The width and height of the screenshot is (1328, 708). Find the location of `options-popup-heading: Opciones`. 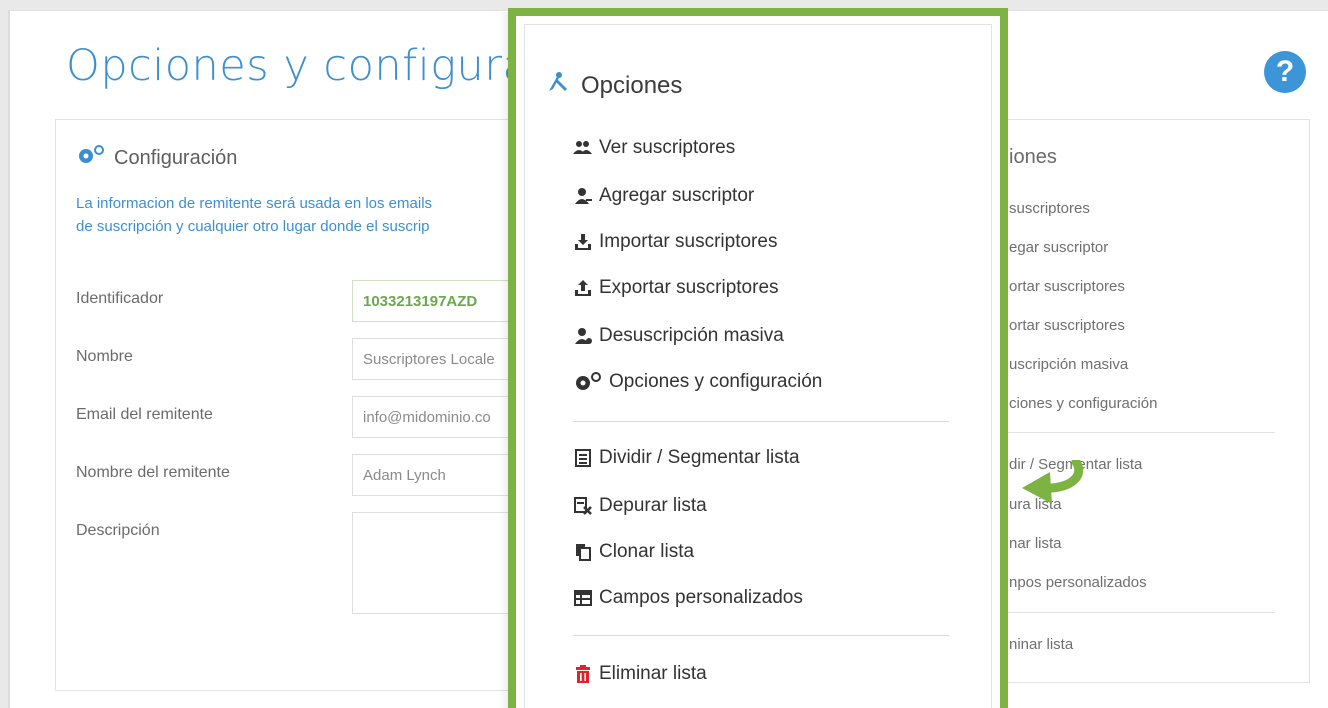

options-popup-heading: Opciones is located at coordinates (613, 85).